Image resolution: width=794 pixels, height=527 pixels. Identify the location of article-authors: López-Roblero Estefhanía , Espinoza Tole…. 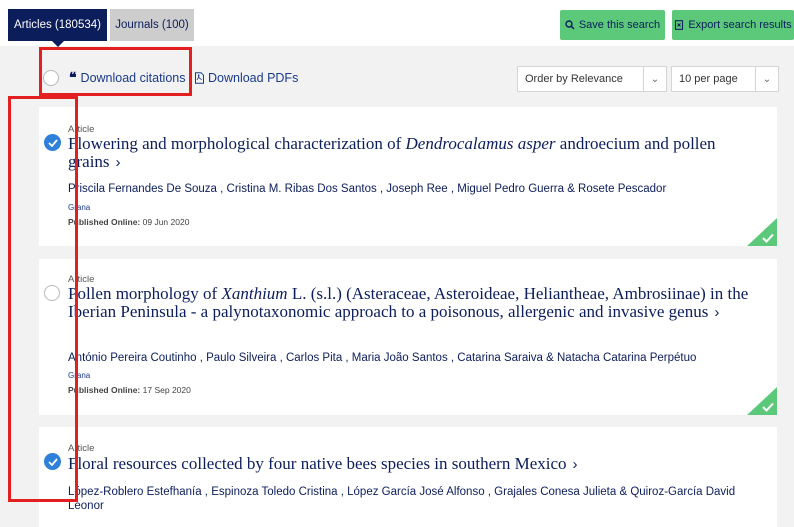
(402, 499).